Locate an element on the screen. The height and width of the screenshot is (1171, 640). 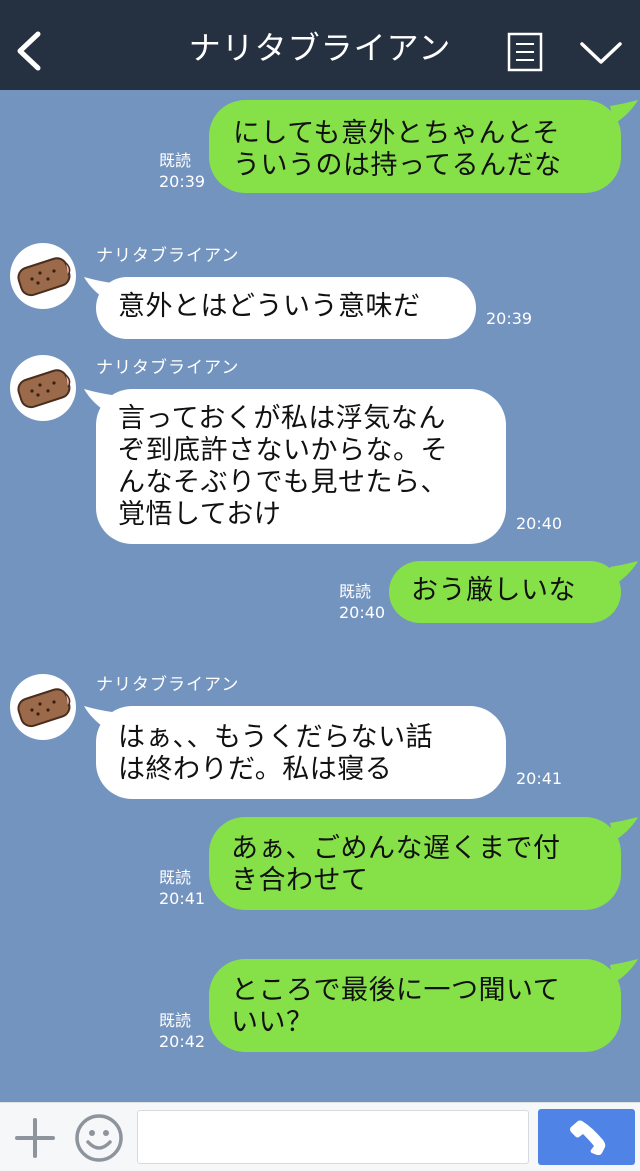
message-input-bar is located at coordinates (320, 1136).